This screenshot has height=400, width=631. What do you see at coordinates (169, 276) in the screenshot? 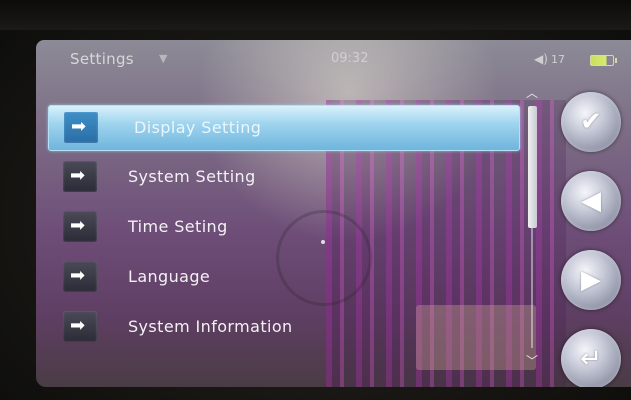
I see `menu-item-label: Language` at bounding box center [169, 276].